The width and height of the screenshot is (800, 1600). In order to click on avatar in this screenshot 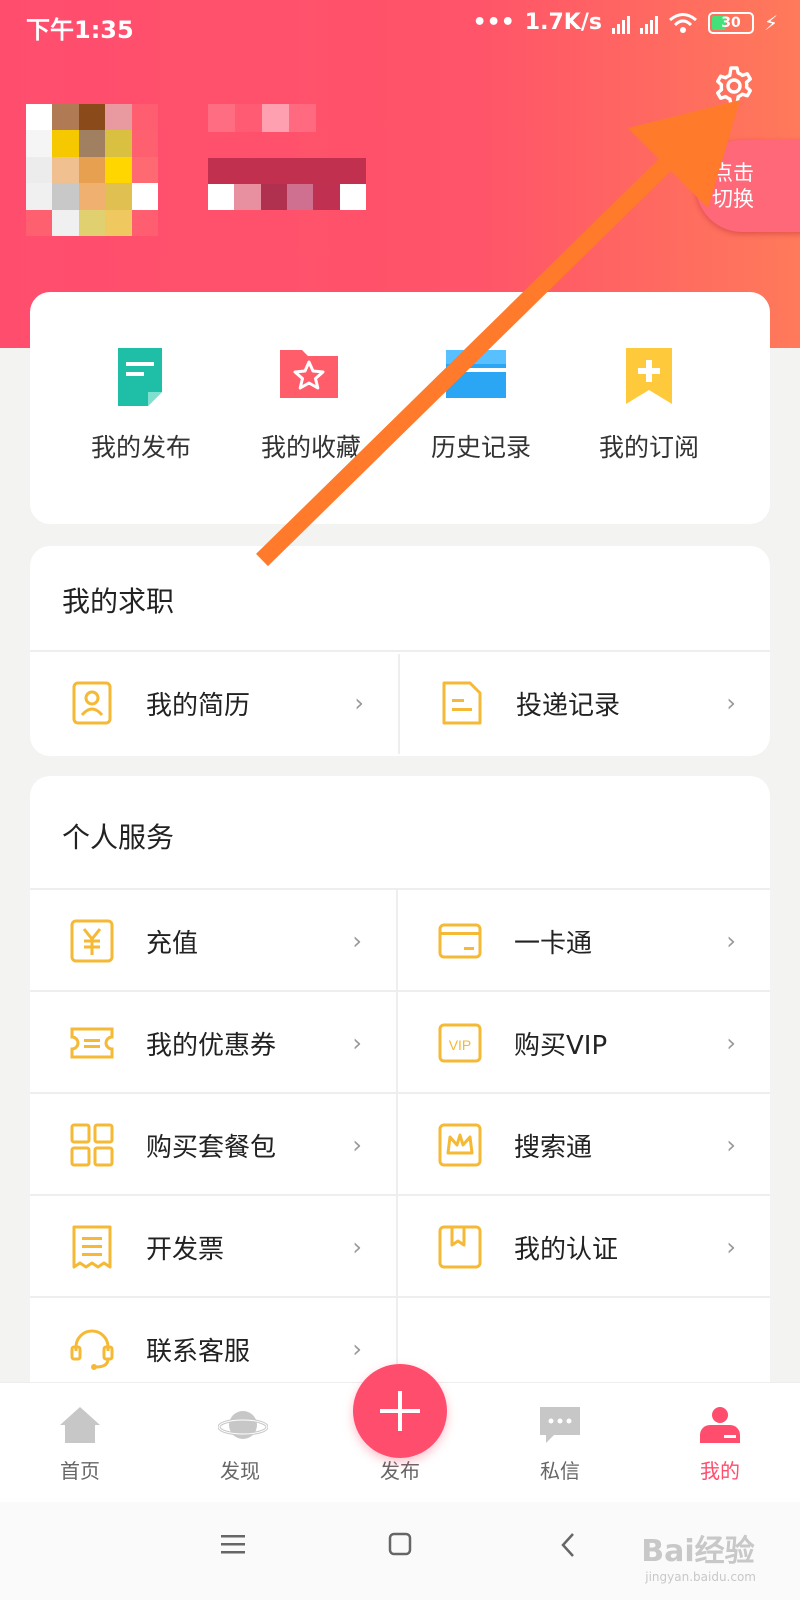, I will do `click(92, 170)`.